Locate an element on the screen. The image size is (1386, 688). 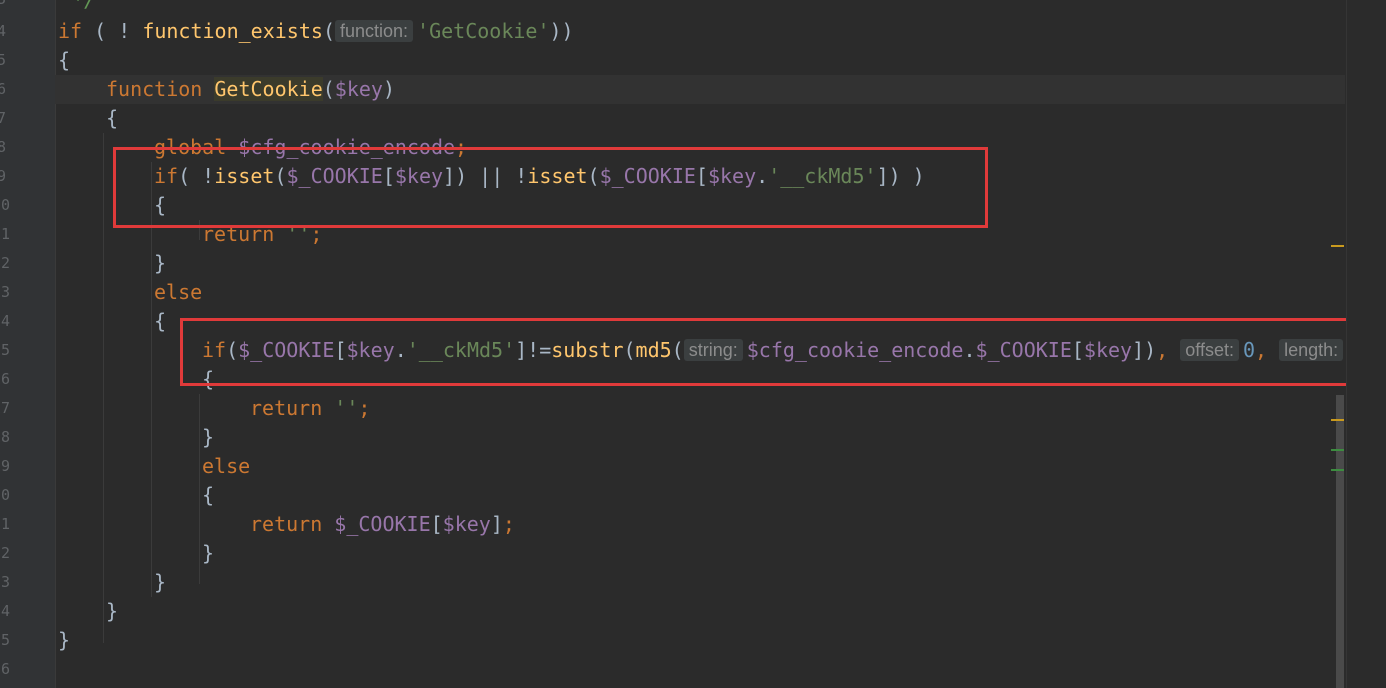
line-number: 19 is located at coordinates (5, 466).